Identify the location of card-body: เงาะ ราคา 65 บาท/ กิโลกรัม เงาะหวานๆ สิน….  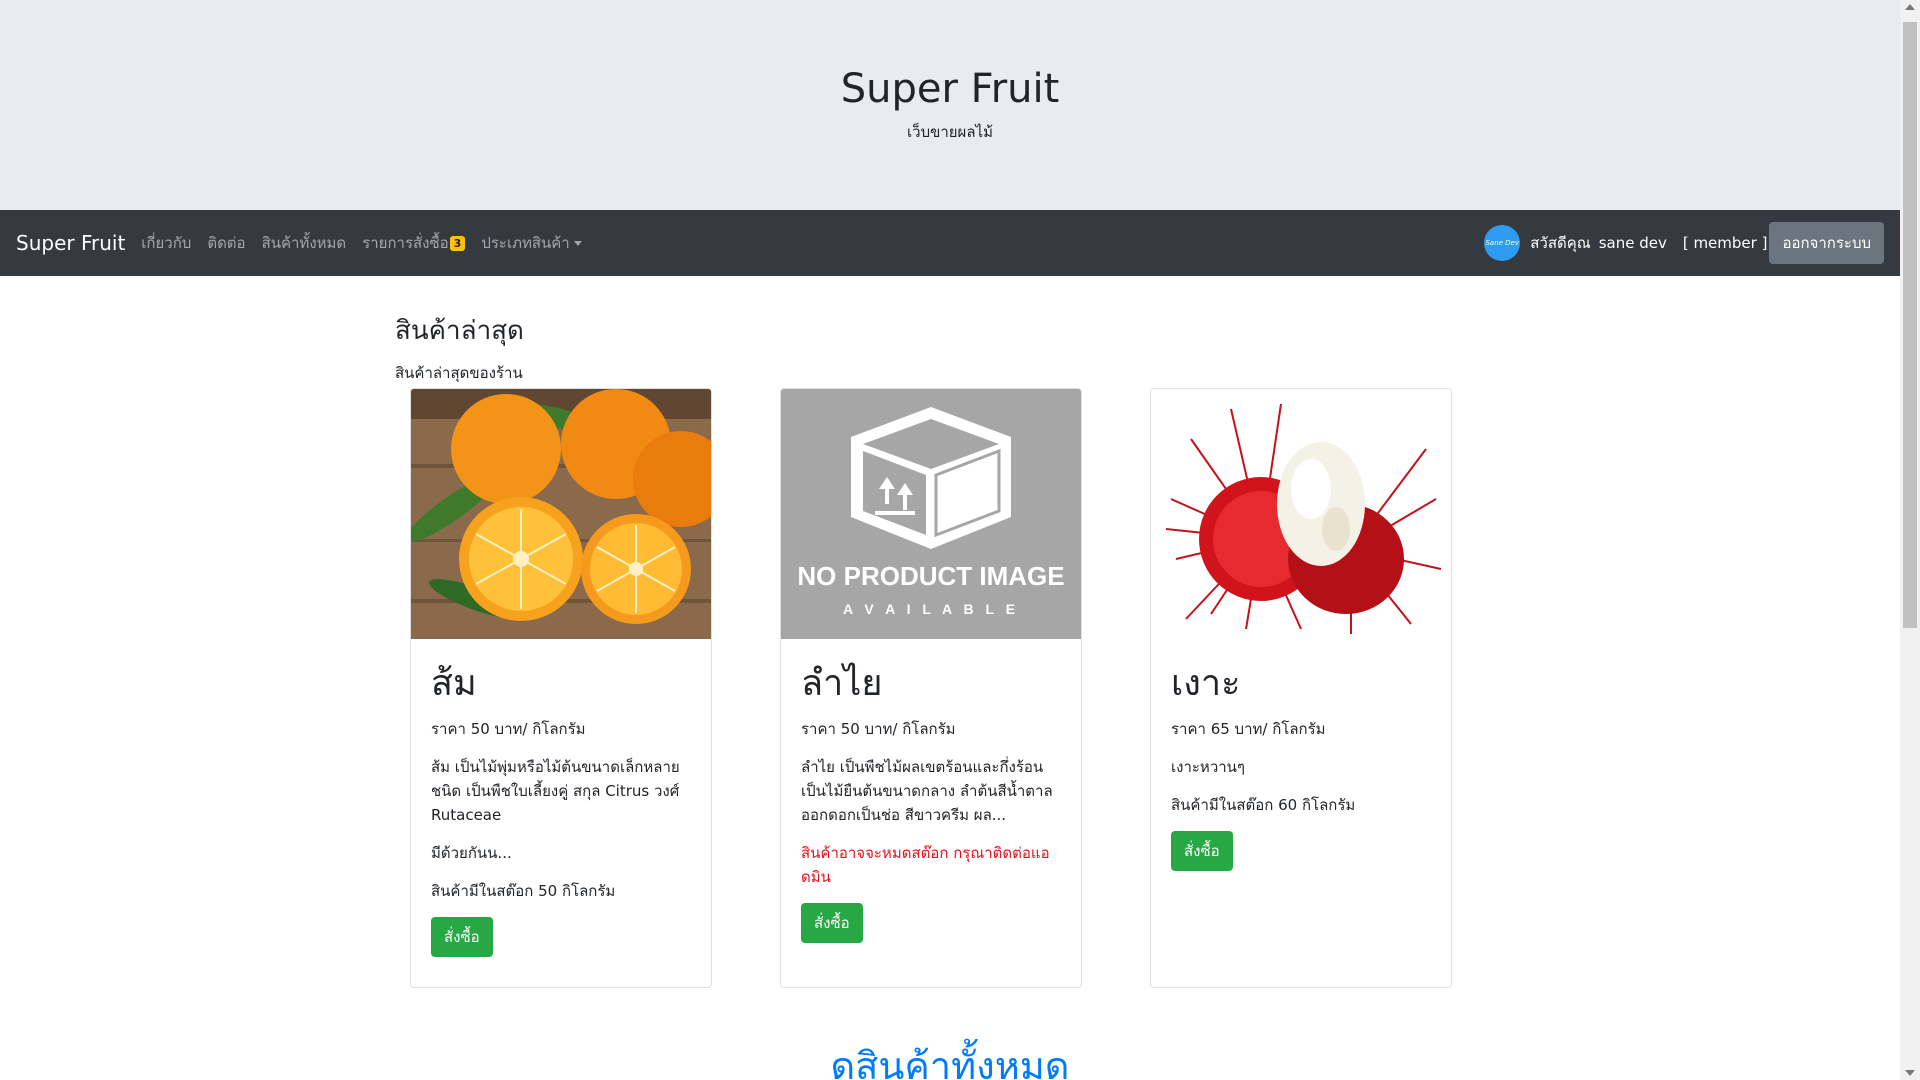
(1301, 766).